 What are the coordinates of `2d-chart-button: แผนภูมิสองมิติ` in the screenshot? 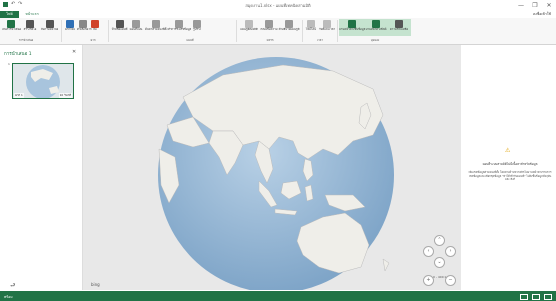 It's located at (249, 27).